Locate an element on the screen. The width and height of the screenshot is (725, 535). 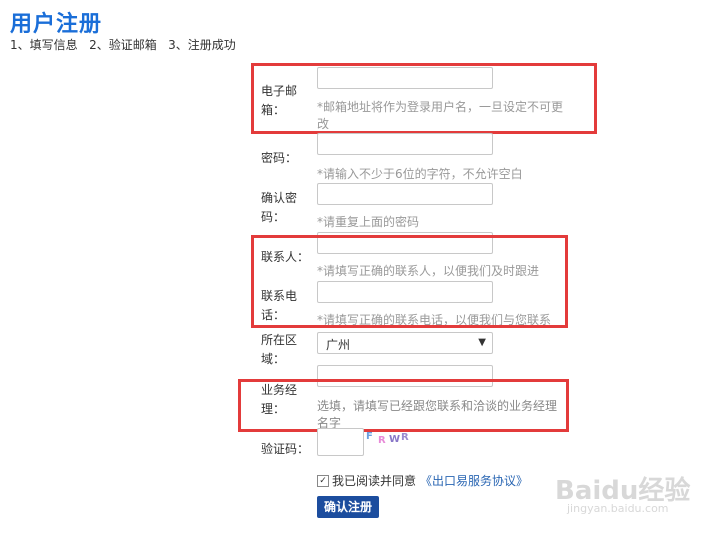
agree-text: 我已阅读并同意 is located at coordinates (374, 481).